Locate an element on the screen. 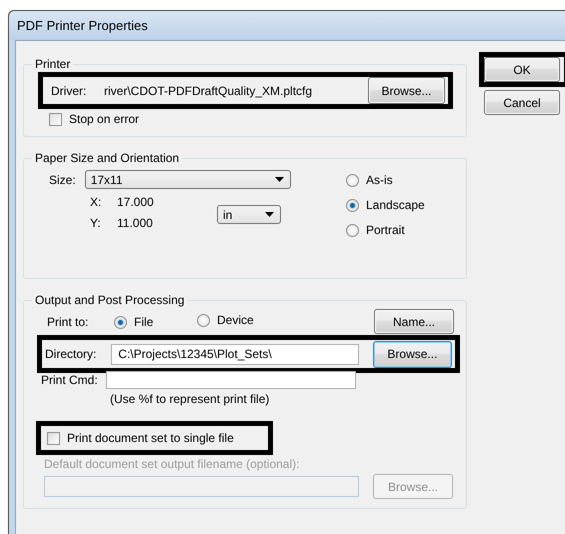  checkbox: Stop on error is located at coordinates (94, 119).